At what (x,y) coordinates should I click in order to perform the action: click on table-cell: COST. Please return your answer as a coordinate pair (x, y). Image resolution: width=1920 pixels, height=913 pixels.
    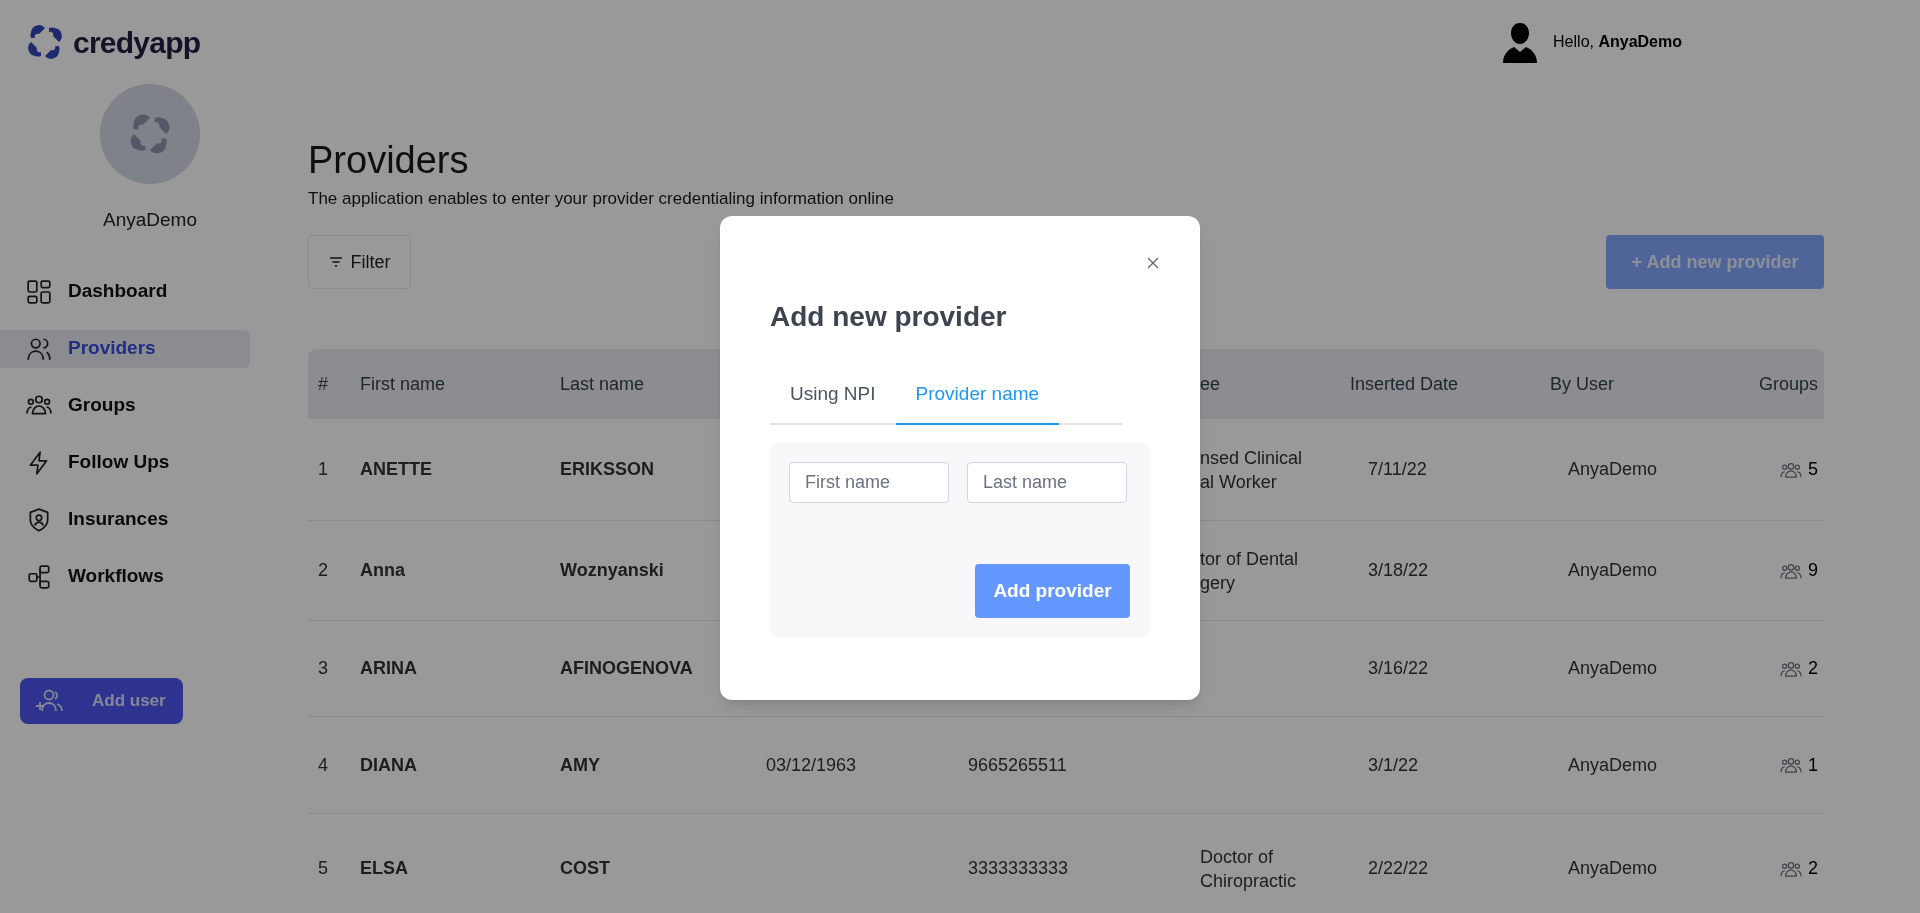
    Looking at the image, I should click on (585, 868).